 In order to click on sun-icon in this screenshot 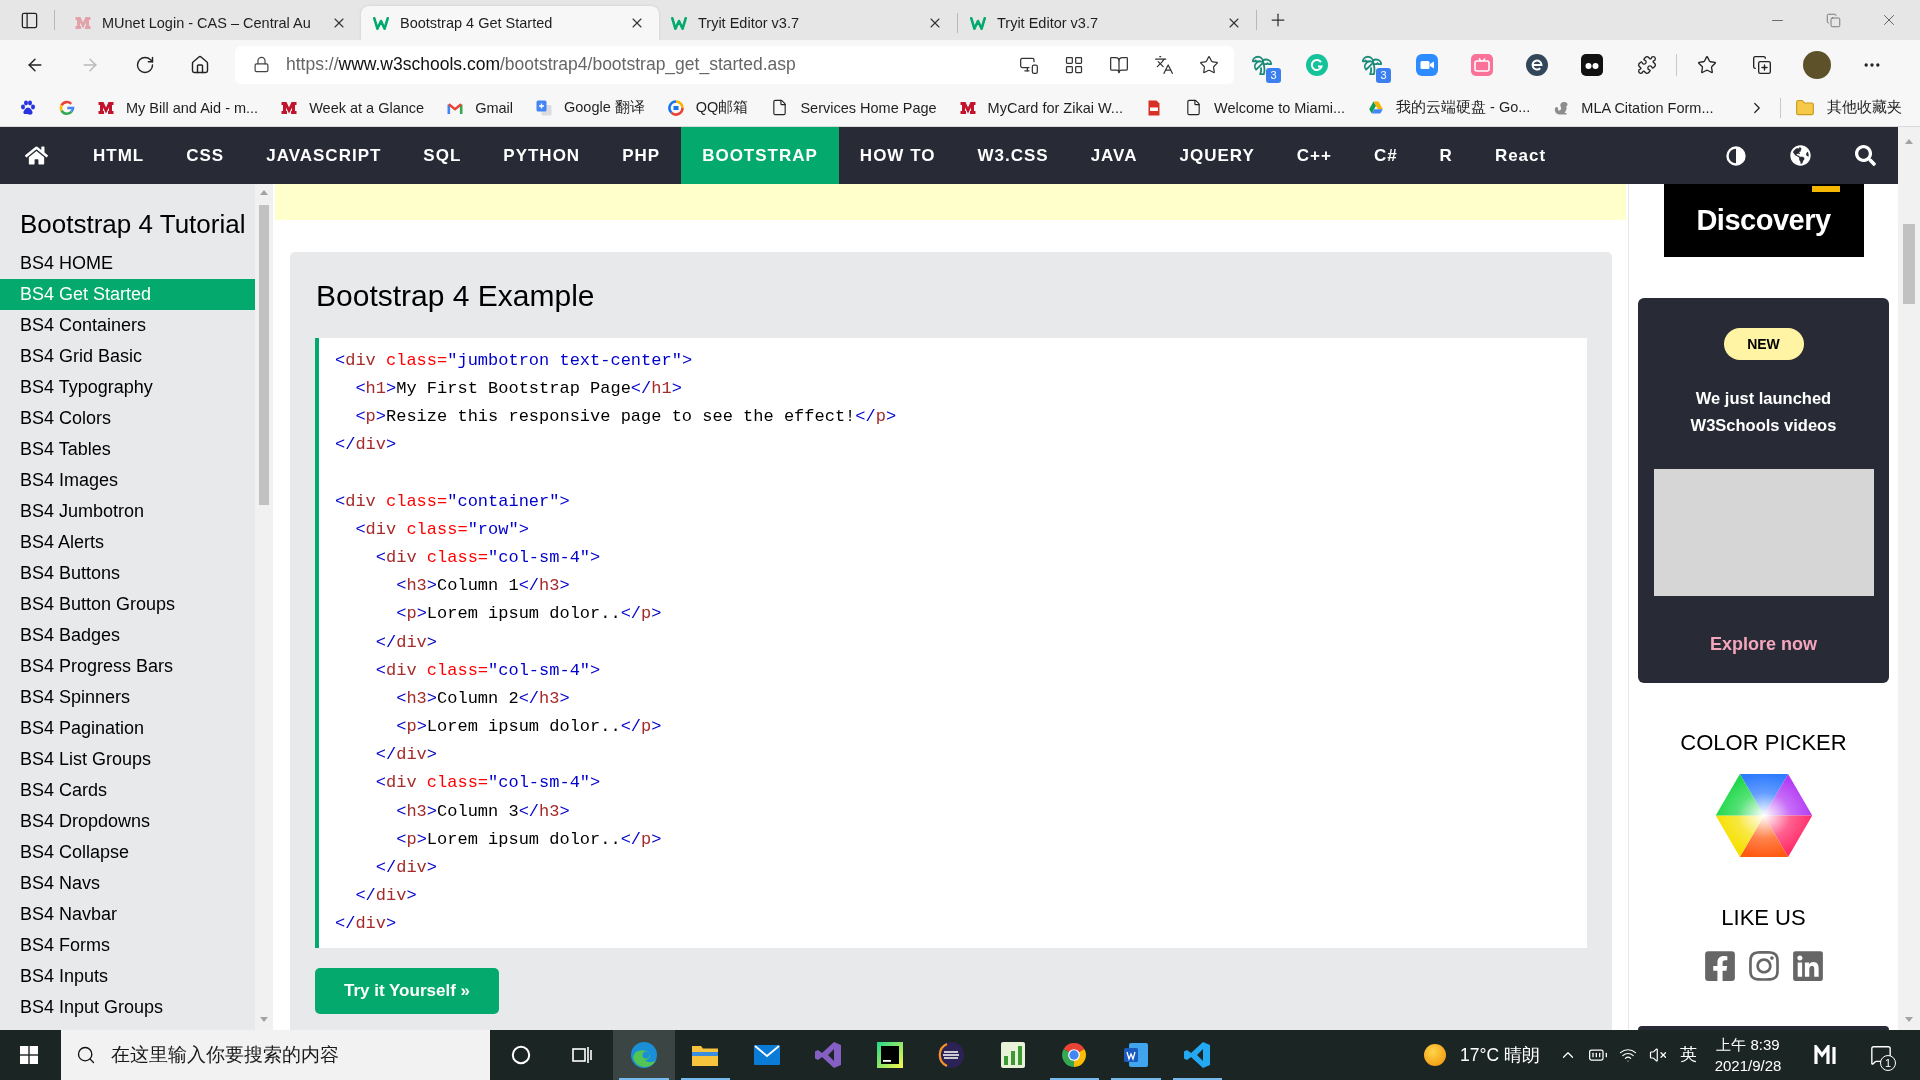, I will do `click(1435, 1055)`.